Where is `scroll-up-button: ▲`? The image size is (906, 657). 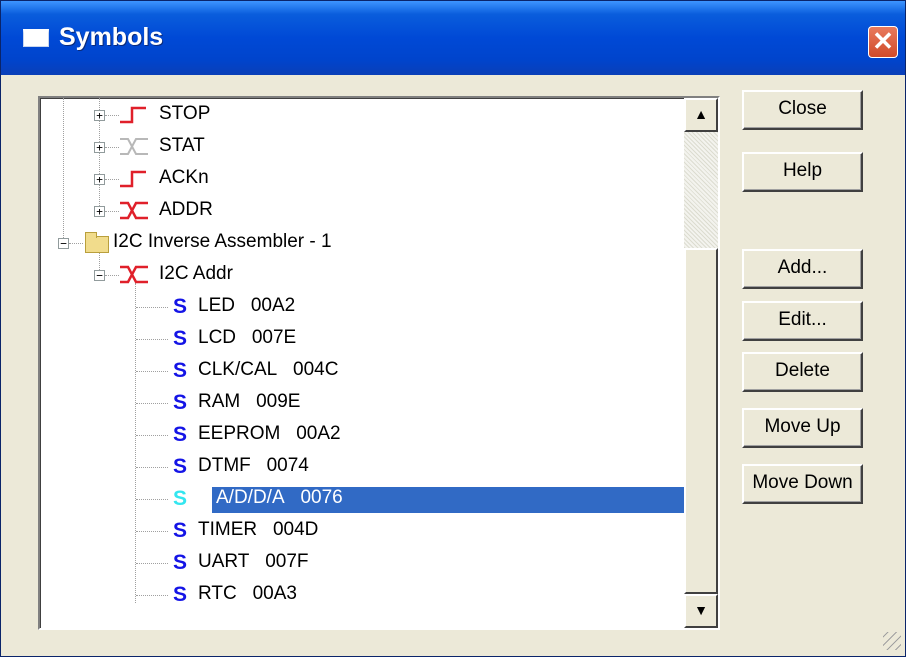
scroll-up-button: ▲ is located at coordinates (701, 115).